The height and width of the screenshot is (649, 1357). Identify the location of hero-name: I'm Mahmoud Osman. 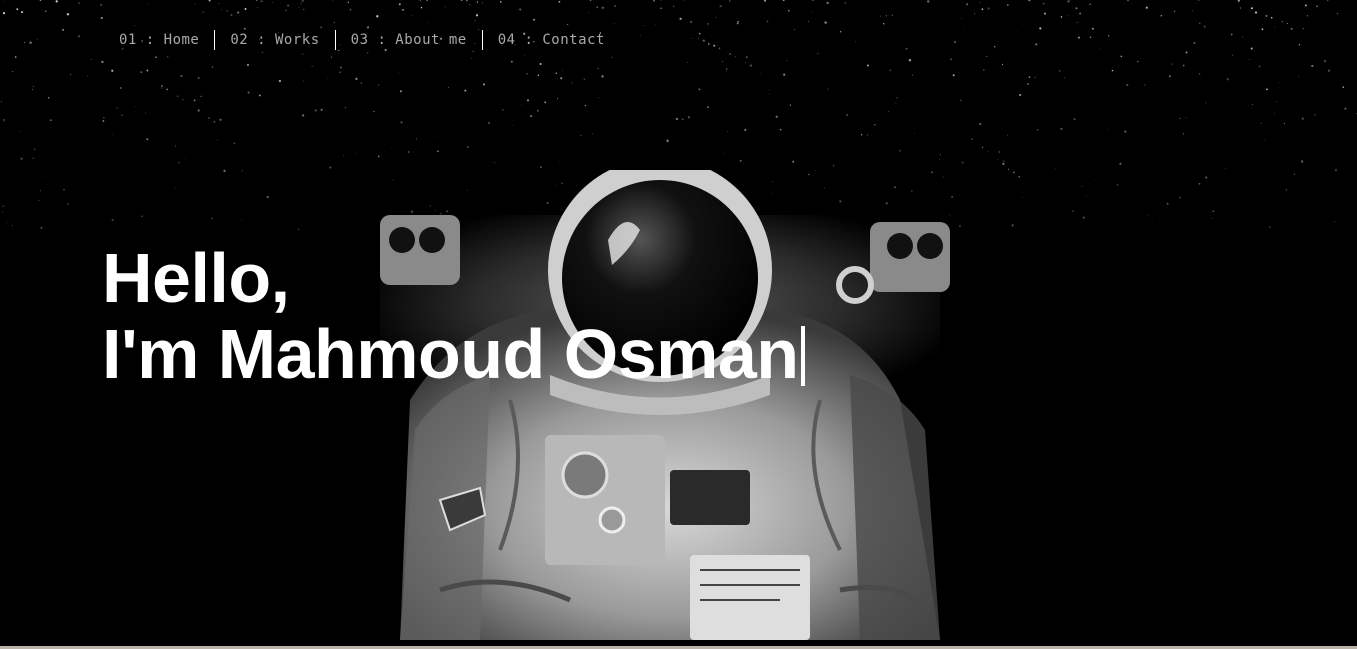
(450, 354).